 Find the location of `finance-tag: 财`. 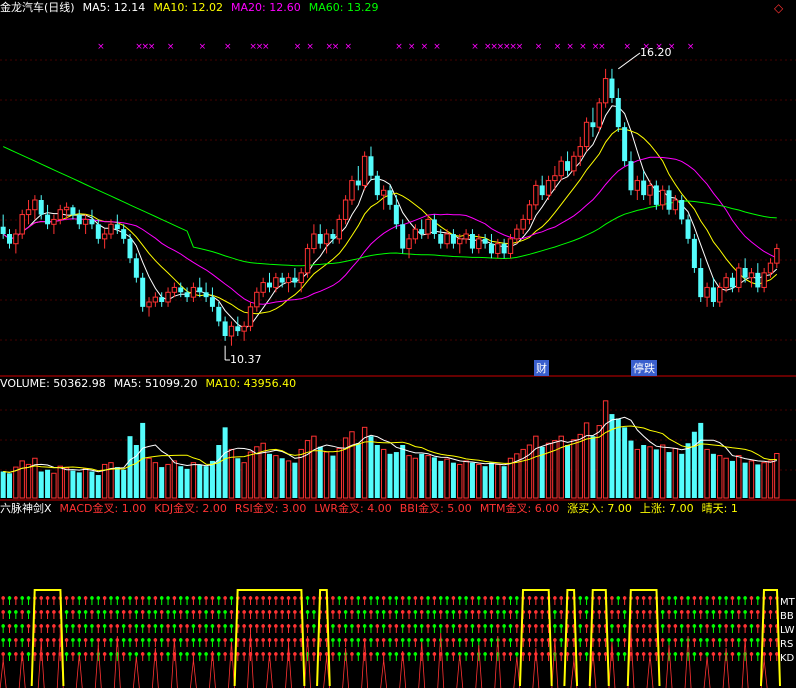

finance-tag: 财 is located at coordinates (541, 368).